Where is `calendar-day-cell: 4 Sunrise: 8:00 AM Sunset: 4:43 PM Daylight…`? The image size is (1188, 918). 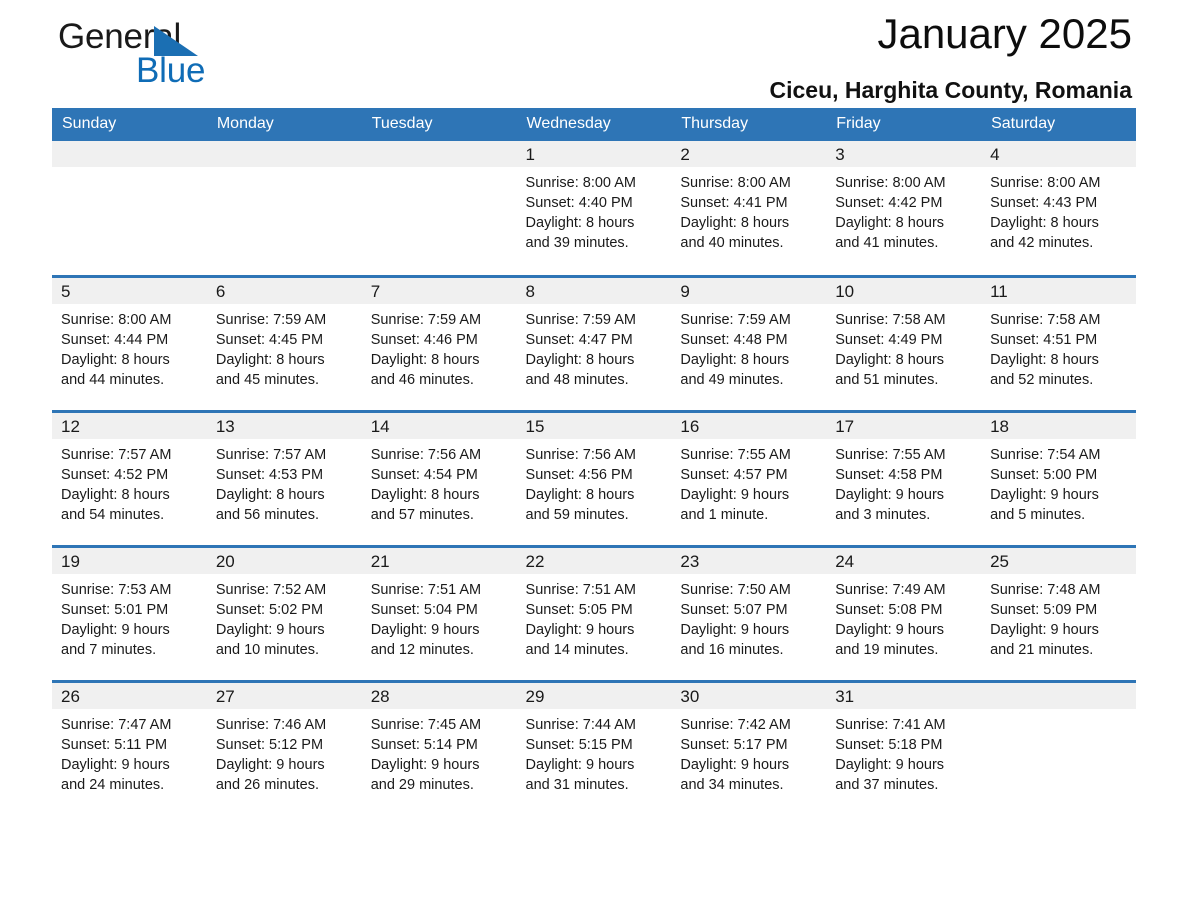 calendar-day-cell: 4 Sunrise: 8:00 AM Sunset: 4:43 PM Daylight… is located at coordinates (1058, 208).